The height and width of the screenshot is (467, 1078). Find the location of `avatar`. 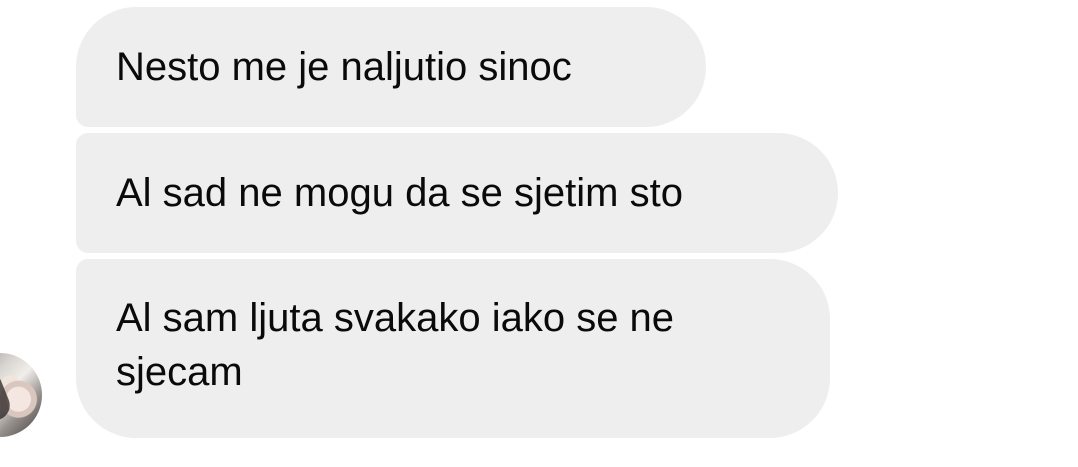

avatar is located at coordinates (21, 395).